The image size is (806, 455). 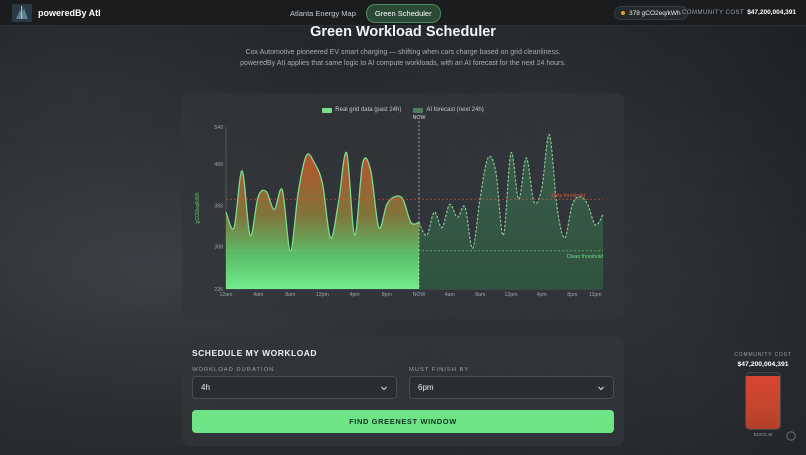 I want to click on duration-select: 4h, so click(x=294, y=387).